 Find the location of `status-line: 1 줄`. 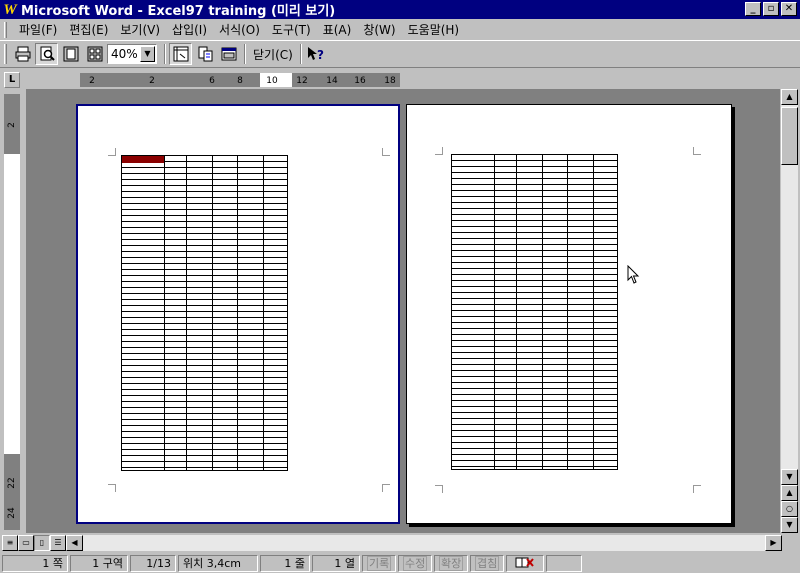

status-line: 1 줄 is located at coordinates (285, 563).